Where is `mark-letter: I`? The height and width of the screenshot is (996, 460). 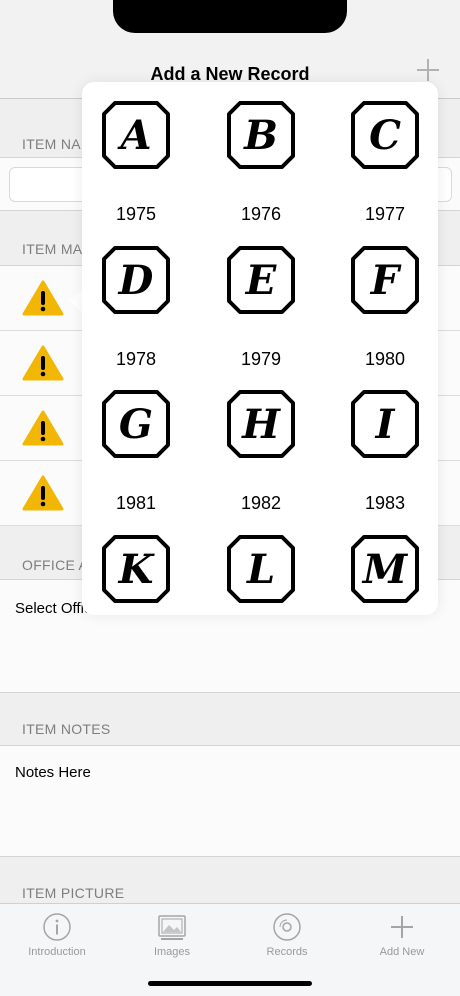 mark-letter: I is located at coordinates (385, 424).